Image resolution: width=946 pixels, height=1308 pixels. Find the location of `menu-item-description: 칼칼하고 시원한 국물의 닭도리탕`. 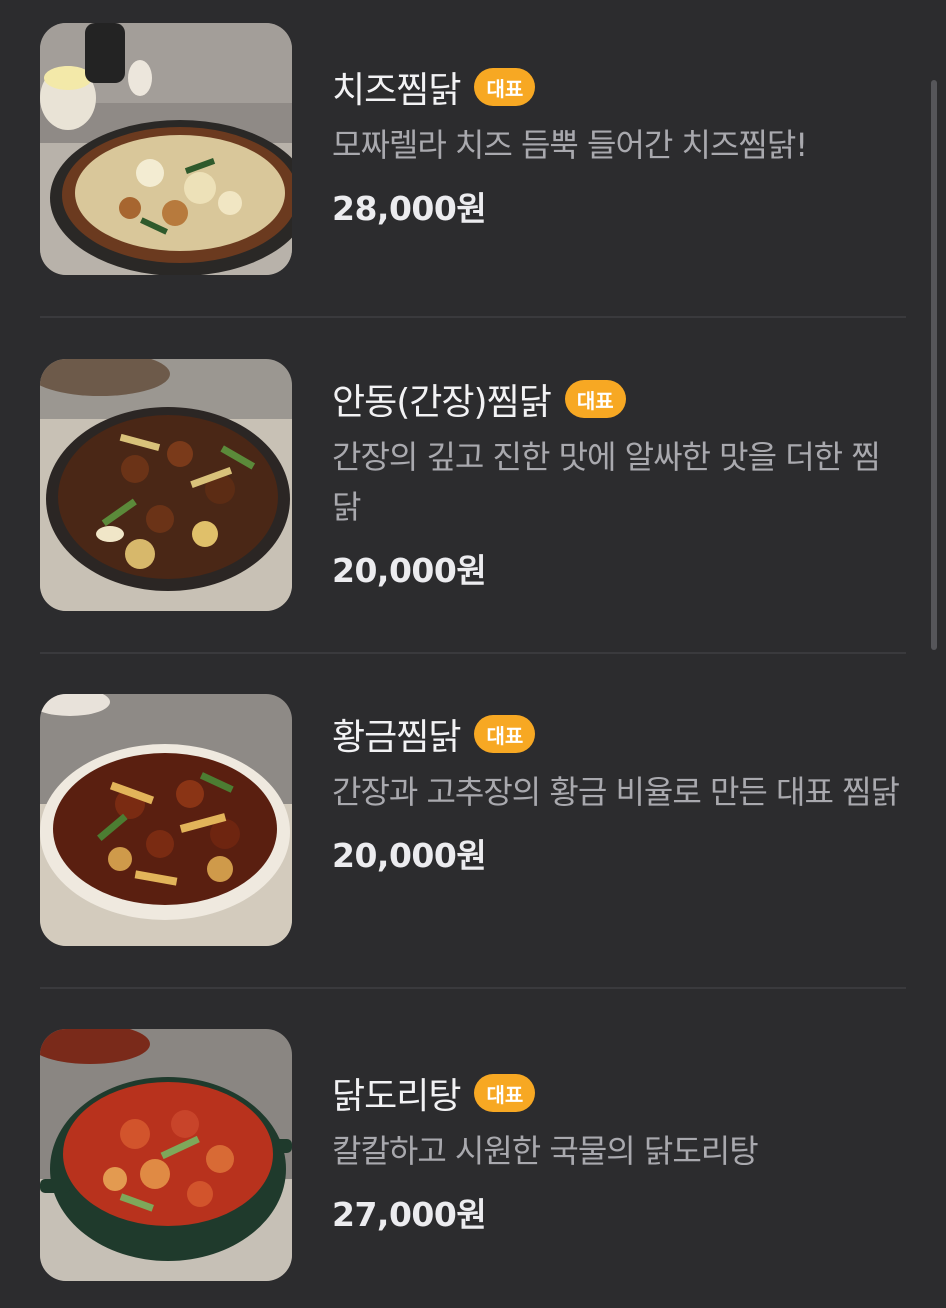

menu-item-description: 칼칼하고 시원한 국물의 닭도리탕 is located at coordinates (545, 1151).